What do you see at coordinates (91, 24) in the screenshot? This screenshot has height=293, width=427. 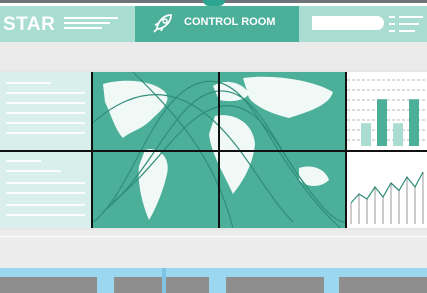 I see `brand-stripes` at bounding box center [91, 24].